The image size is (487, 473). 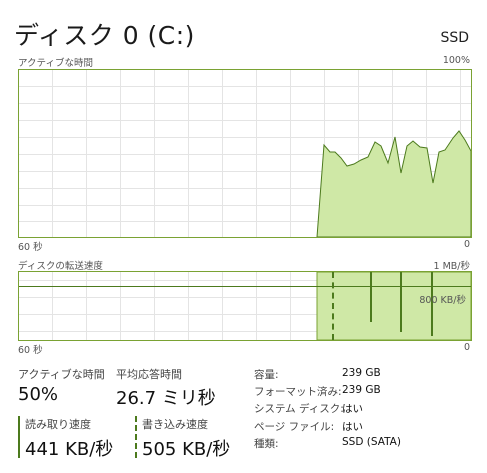 I want to click on transfer-graph-max: 1 MB/秒, so click(x=451, y=266).